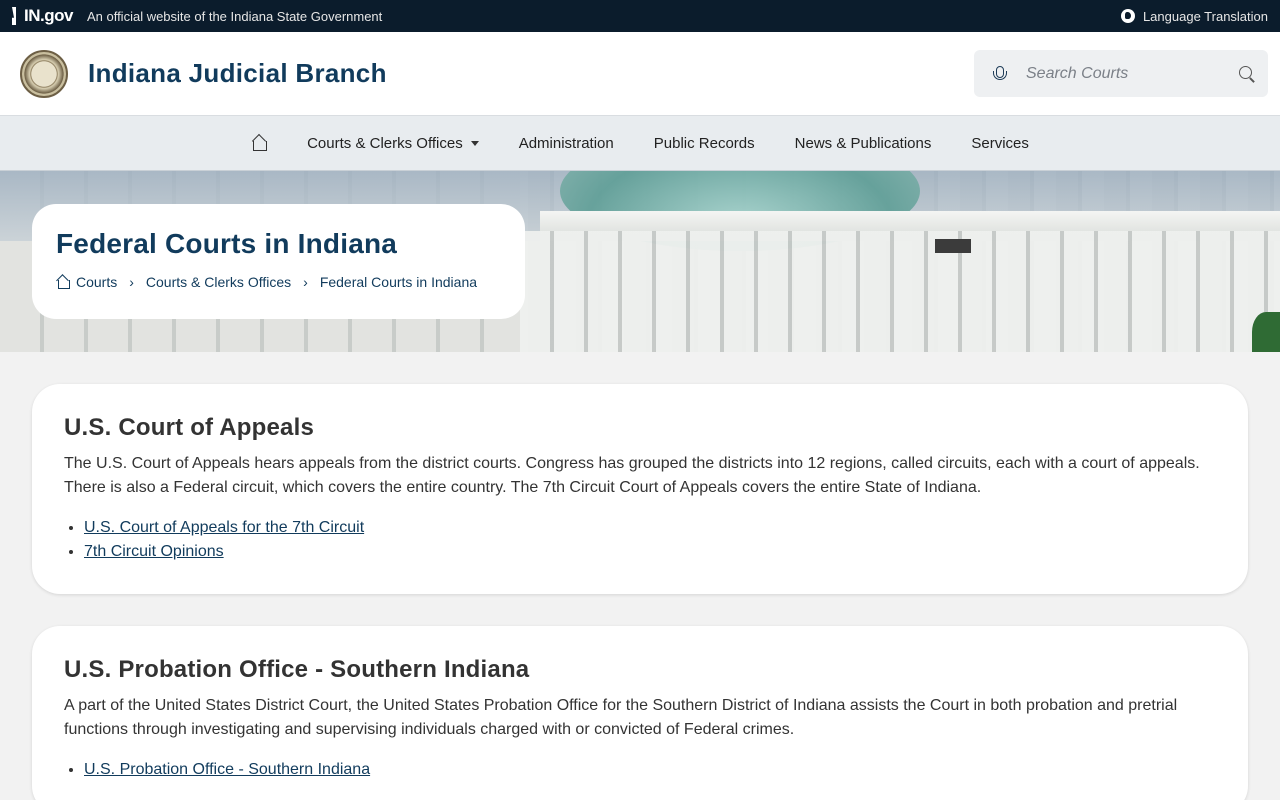  What do you see at coordinates (189, 427) in the screenshot?
I see `section-heading: U.S. Court of Appeals` at bounding box center [189, 427].